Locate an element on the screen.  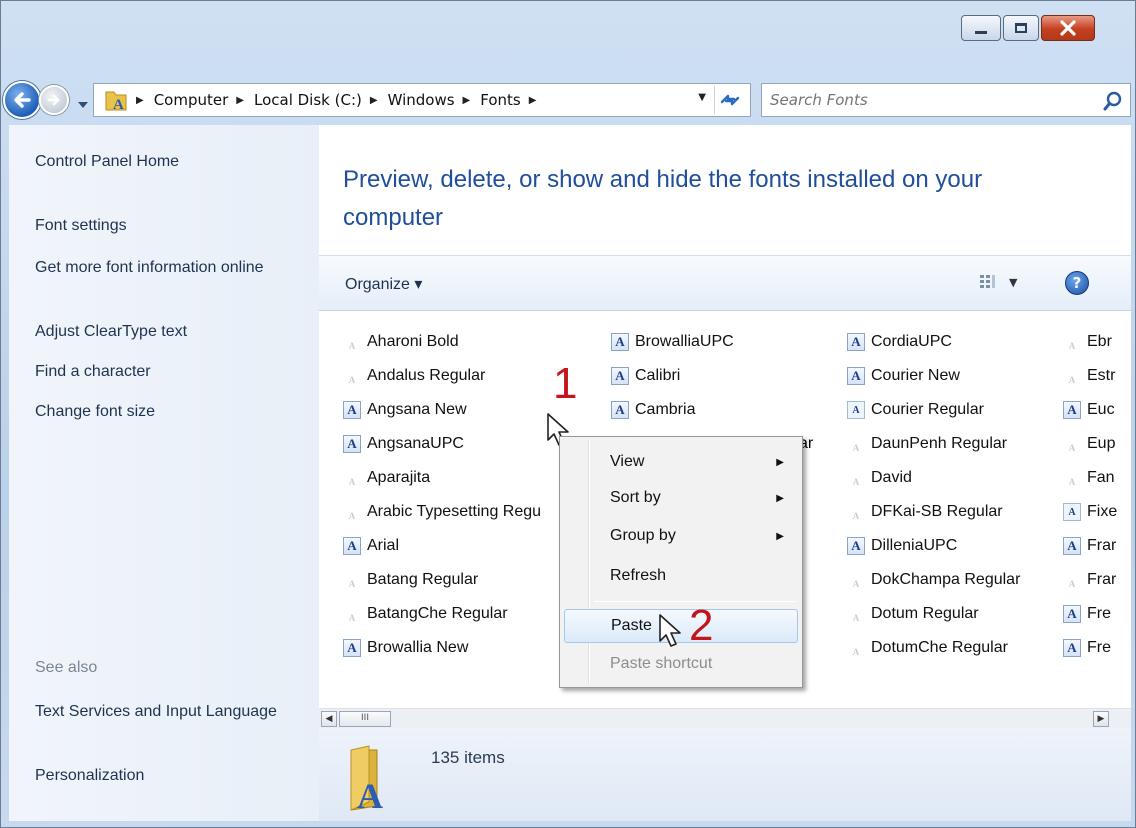
breadcrumb-fonts: Fonts is located at coordinates (500, 100).